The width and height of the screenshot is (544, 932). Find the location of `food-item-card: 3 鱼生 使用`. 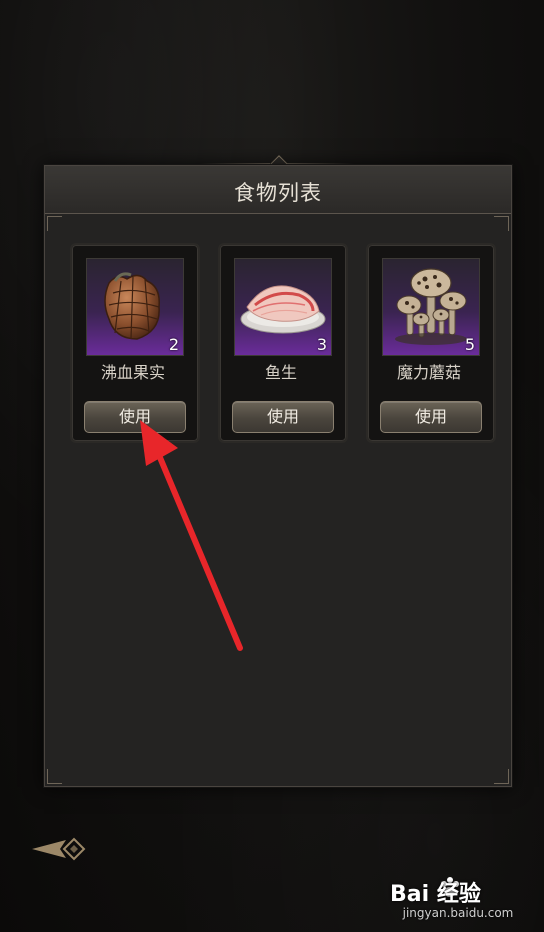

food-item-card: 3 鱼生 使用 is located at coordinates (283, 343).